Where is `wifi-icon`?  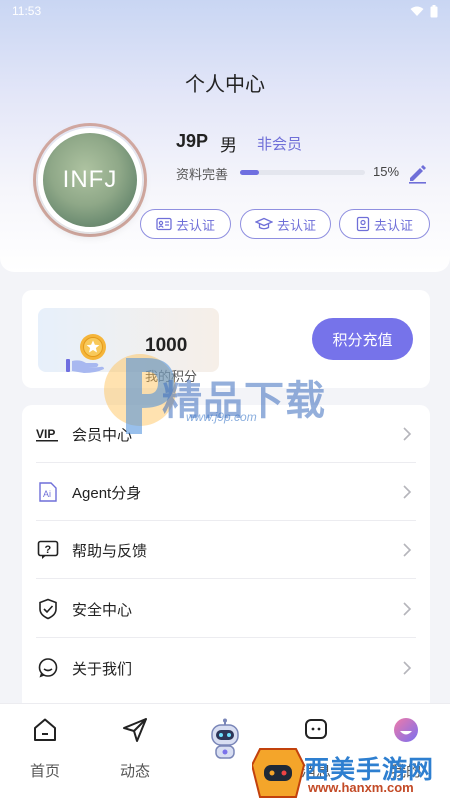 wifi-icon is located at coordinates (417, 11).